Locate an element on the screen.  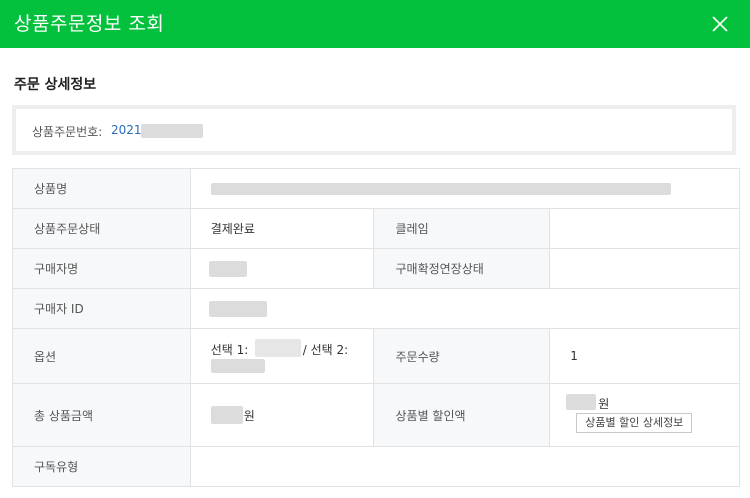
redacted-total-amount is located at coordinates (226, 415).